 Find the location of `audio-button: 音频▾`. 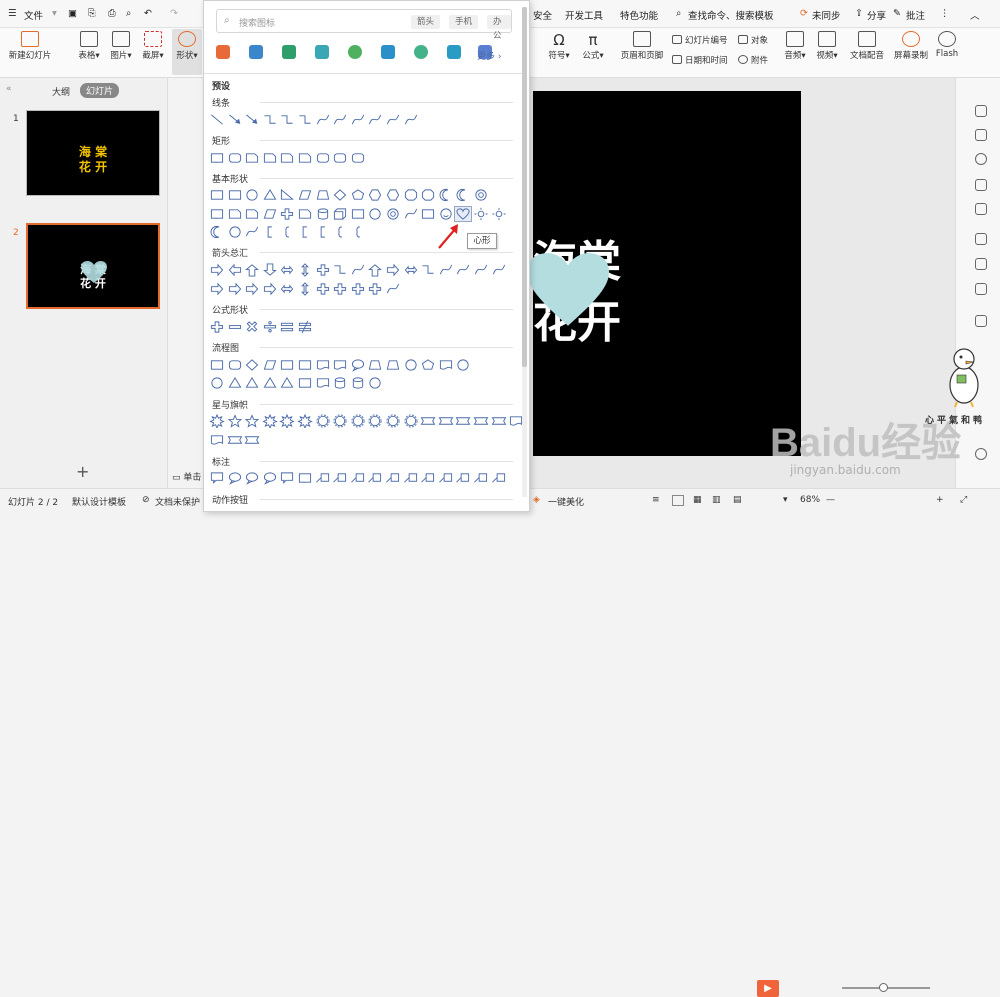

audio-button: 音频▾ is located at coordinates (795, 46).